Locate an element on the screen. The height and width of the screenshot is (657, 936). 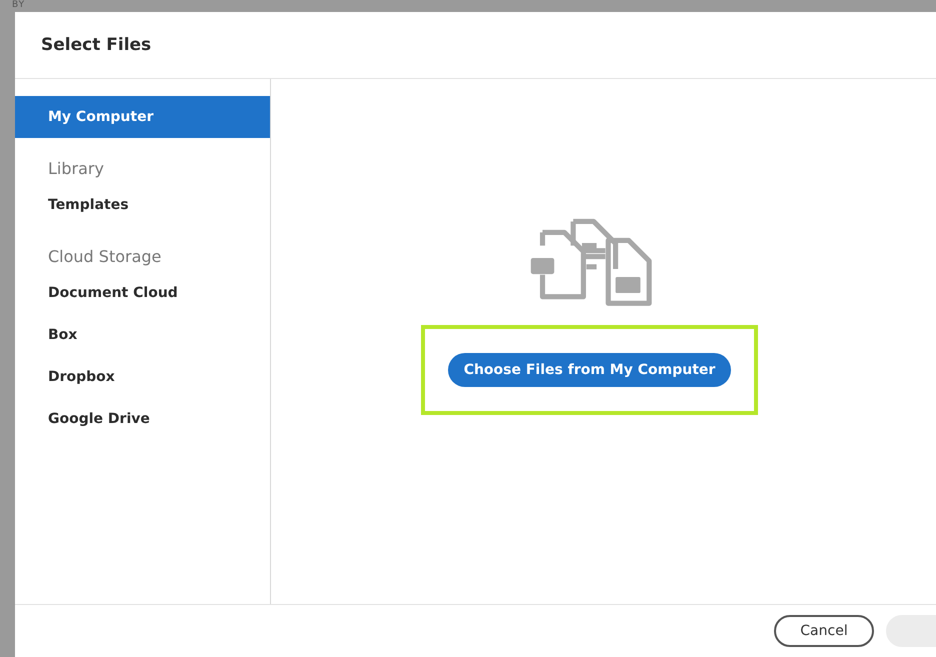
sidebar-item: Document Cloud is located at coordinates (142, 293).